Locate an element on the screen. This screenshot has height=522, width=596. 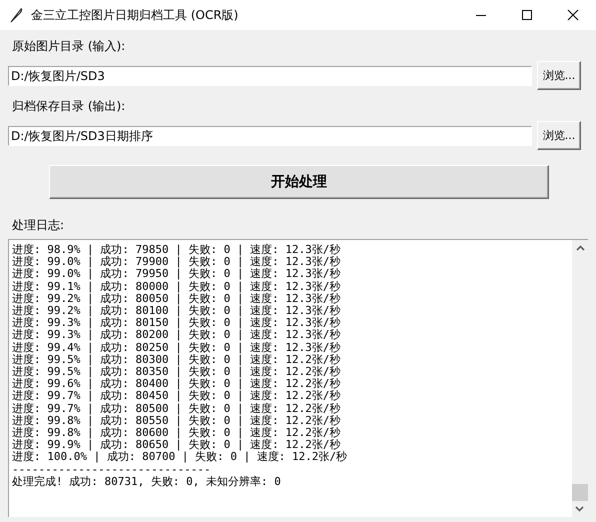
scroll-down-icon is located at coordinates (579, 508).